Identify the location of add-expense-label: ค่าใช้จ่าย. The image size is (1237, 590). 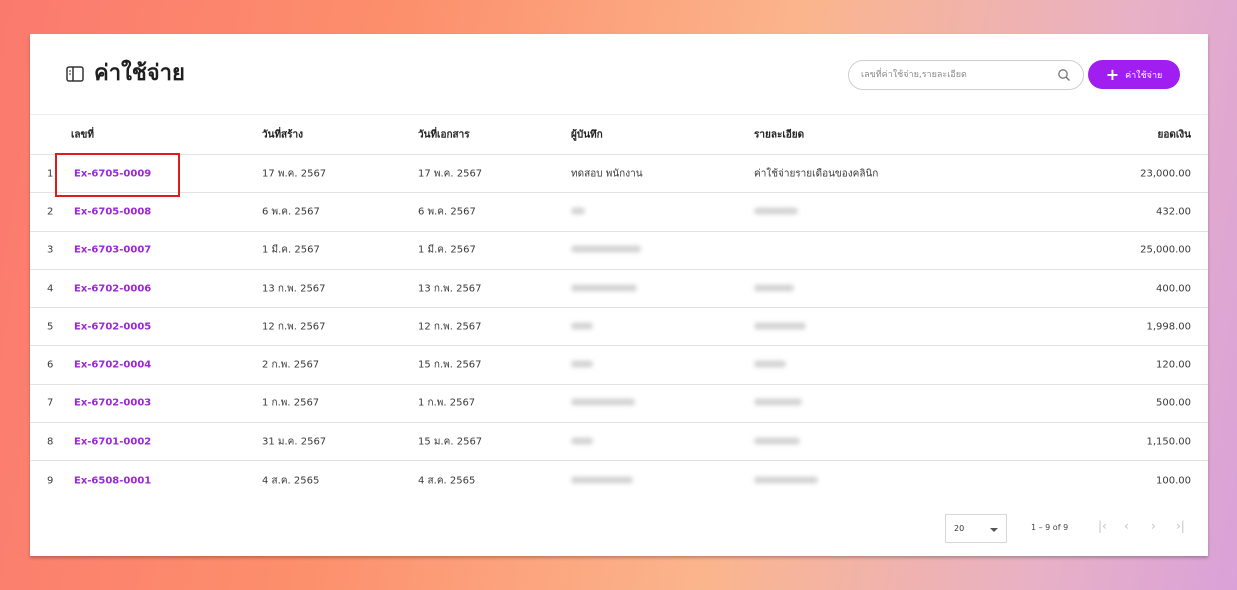
(1144, 75).